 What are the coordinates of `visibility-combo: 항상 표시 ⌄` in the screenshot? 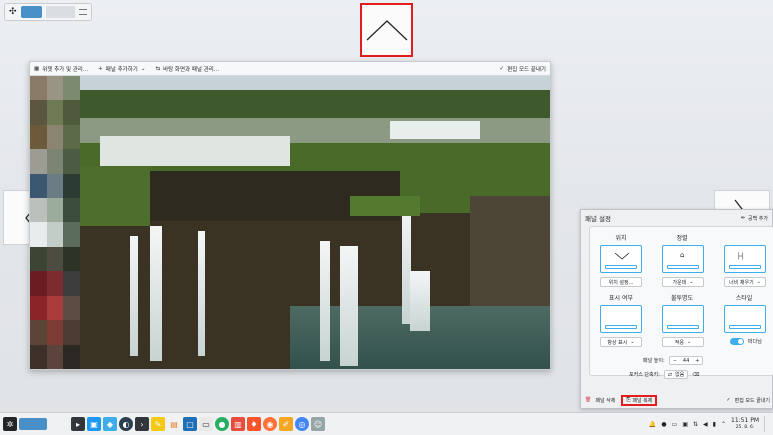 It's located at (621, 342).